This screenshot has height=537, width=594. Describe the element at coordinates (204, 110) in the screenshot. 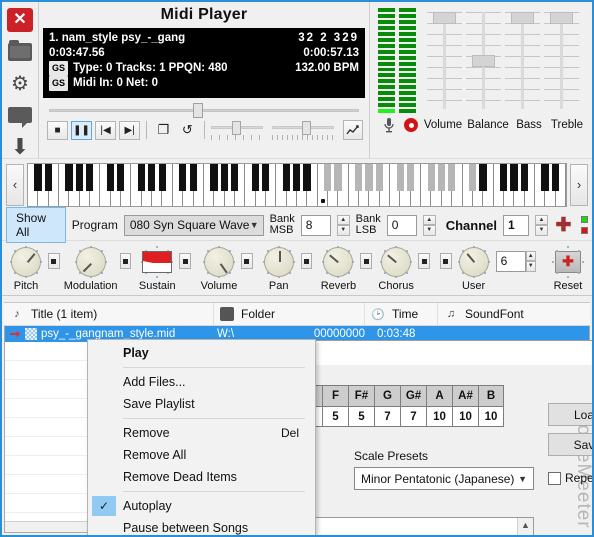

I see `seek-slider` at that location.